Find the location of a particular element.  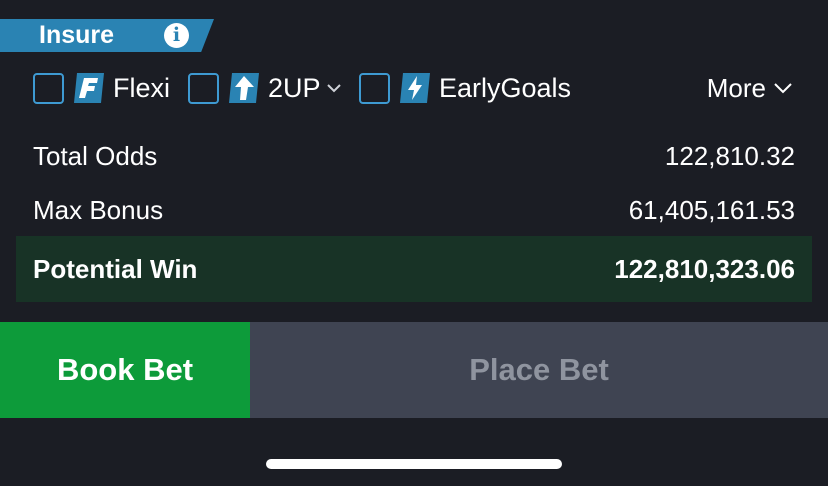

total-odds-label: Total Odds is located at coordinates (95, 155).